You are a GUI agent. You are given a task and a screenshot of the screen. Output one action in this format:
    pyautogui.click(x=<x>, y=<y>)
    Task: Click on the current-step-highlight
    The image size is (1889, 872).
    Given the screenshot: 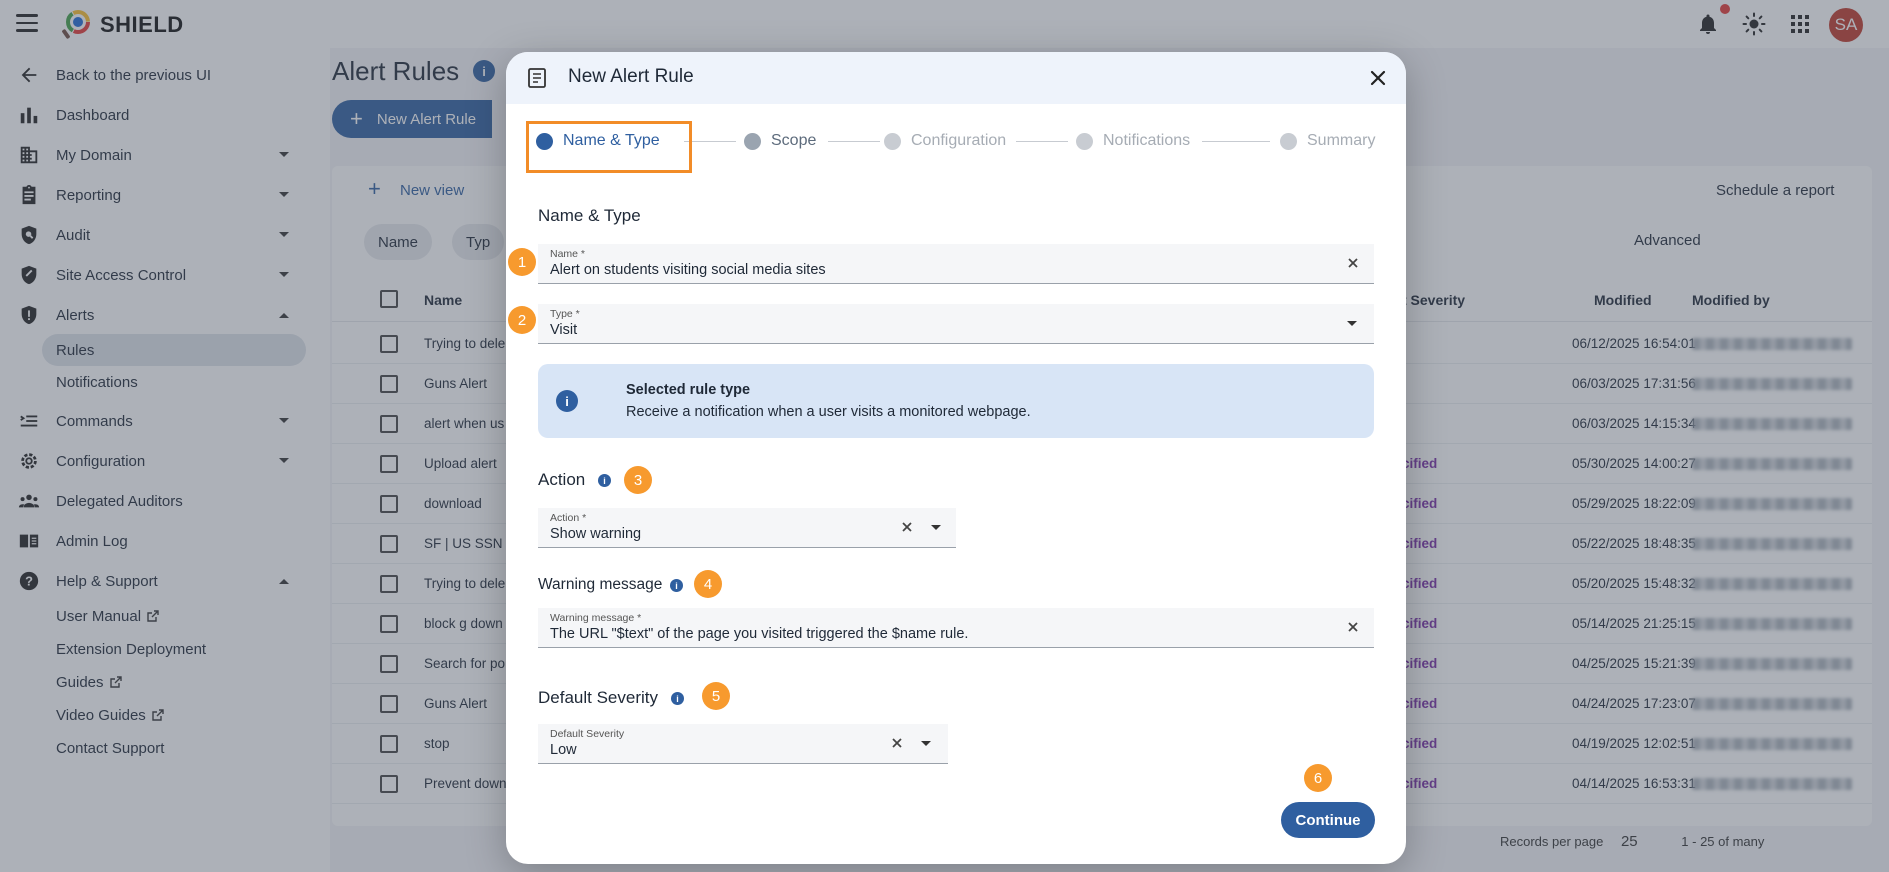 What is the action you would take?
    pyautogui.click(x=609, y=147)
    